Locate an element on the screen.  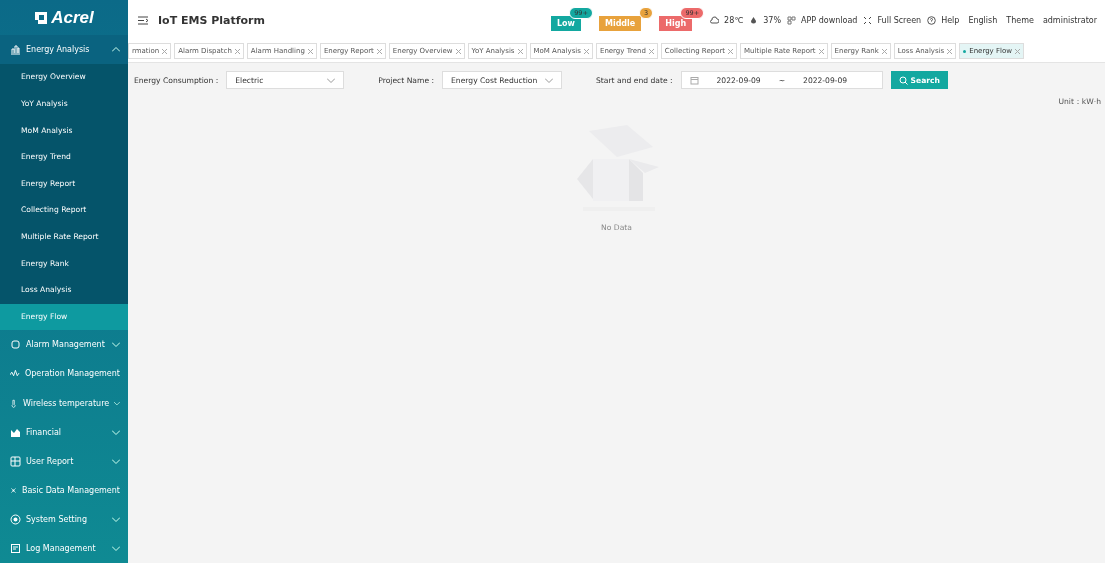
logo: Acrel is located at coordinates (64, 18).